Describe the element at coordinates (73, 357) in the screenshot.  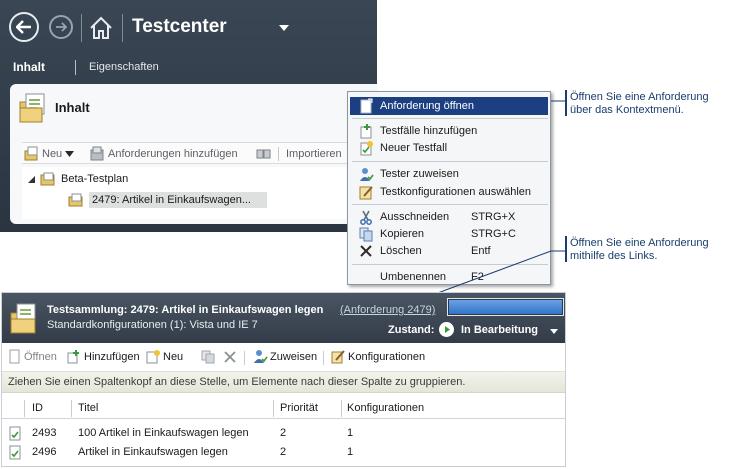
I see `add-testcases-icon` at that location.